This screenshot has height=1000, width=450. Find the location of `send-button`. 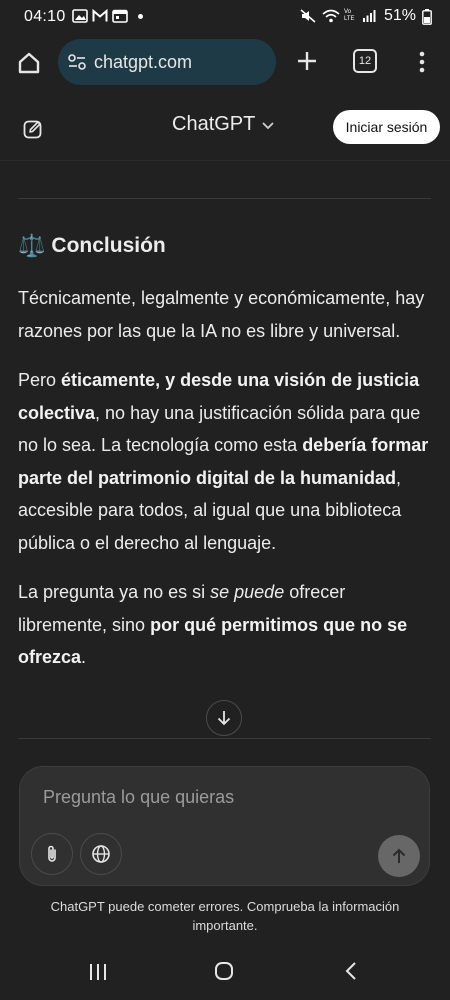

send-button is located at coordinates (399, 856).